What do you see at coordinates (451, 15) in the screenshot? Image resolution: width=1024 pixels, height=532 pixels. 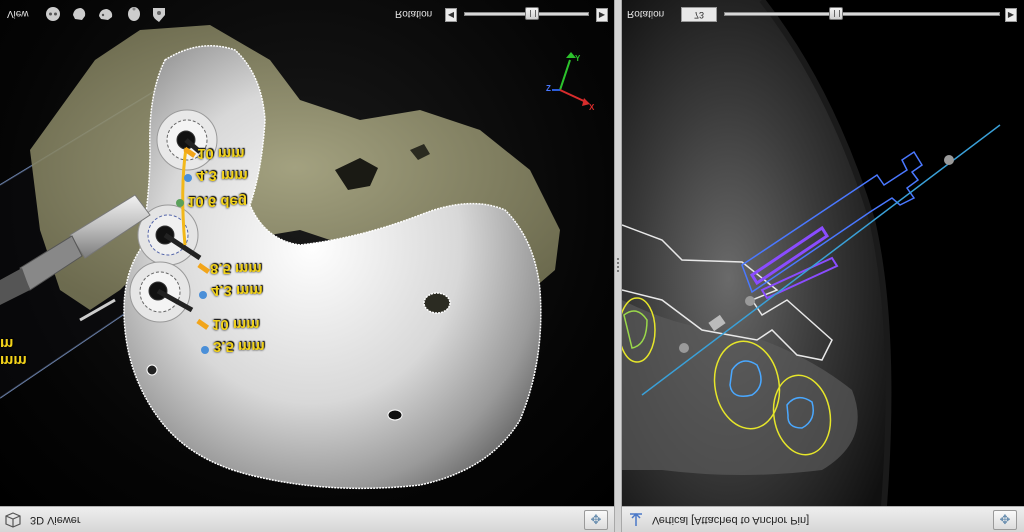 I see `rotate-left-button: ◀` at bounding box center [451, 15].